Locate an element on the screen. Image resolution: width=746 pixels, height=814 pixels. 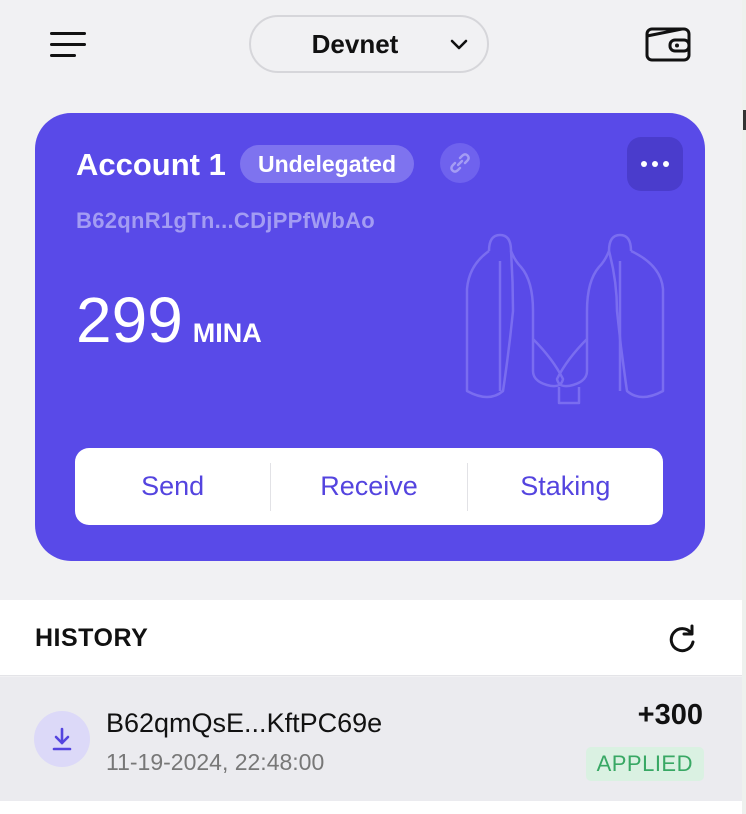
staking-button: Staking is located at coordinates (565, 486).